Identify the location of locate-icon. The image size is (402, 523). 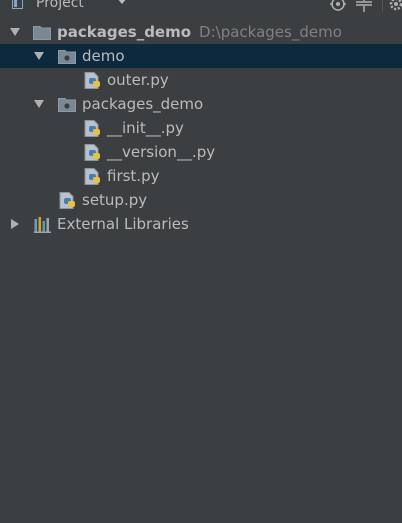
(338, 6).